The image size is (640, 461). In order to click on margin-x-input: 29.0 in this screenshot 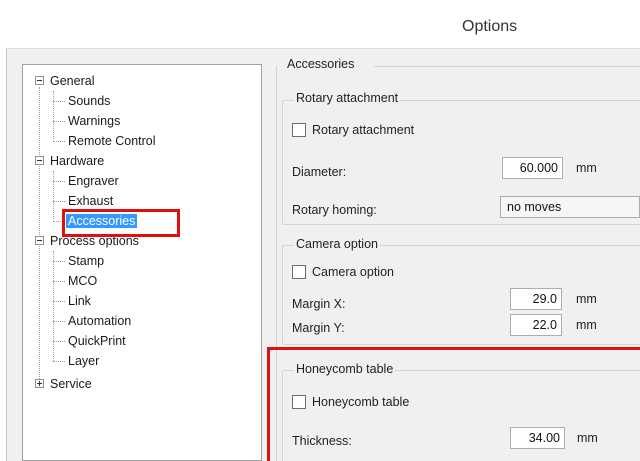, I will do `click(536, 299)`.